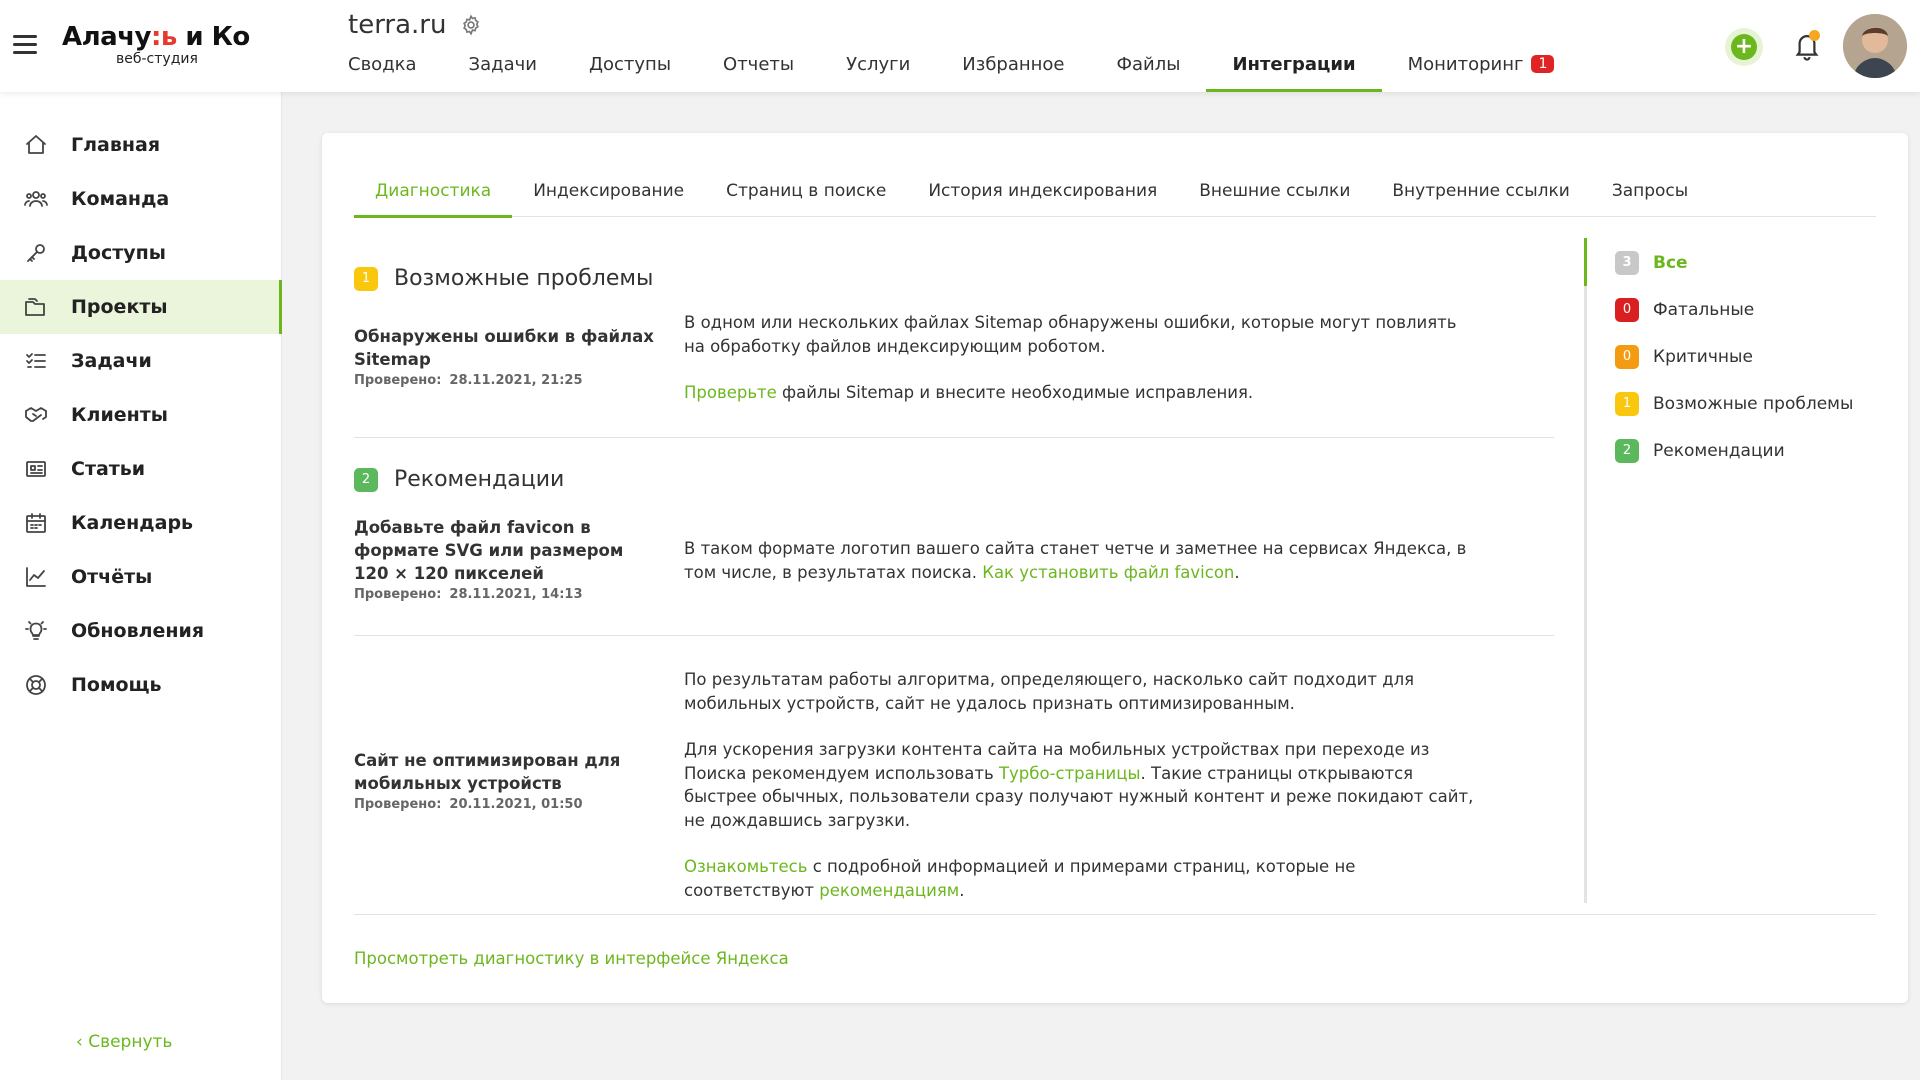 The width and height of the screenshot is (1920, 1080). Describe the element at coordinates (1042, 195) in the screenshot. I see `subtab-indexing-history: История индексирования` at that location.